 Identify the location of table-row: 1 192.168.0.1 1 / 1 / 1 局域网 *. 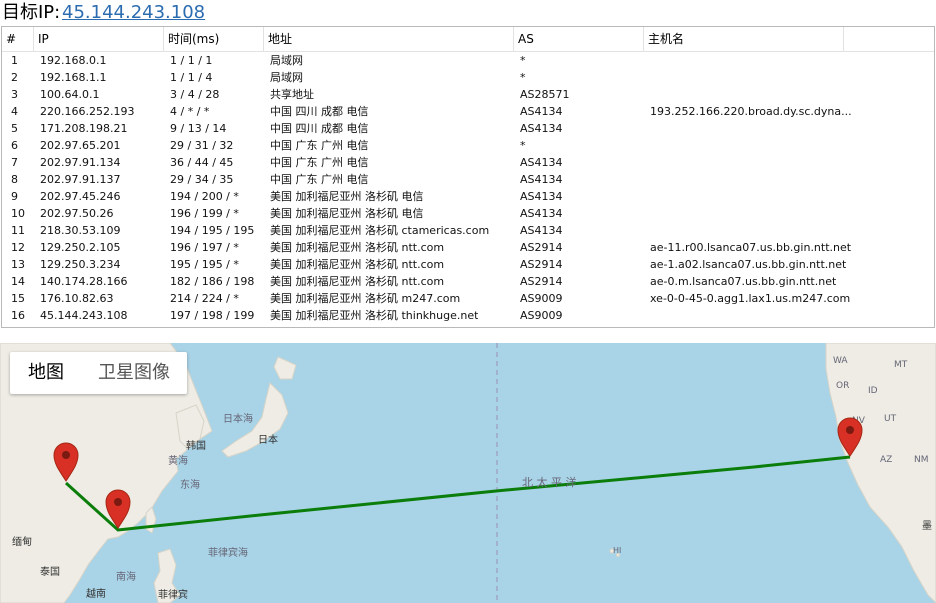
(468, 60).